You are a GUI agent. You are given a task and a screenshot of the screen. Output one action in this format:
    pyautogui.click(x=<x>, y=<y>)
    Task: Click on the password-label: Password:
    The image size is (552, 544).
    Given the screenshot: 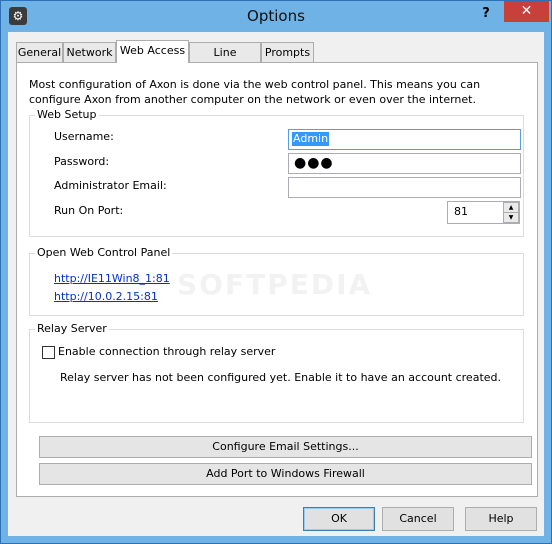 What is the action you would take?
    pyautogui.click(x=82, y=161)
    